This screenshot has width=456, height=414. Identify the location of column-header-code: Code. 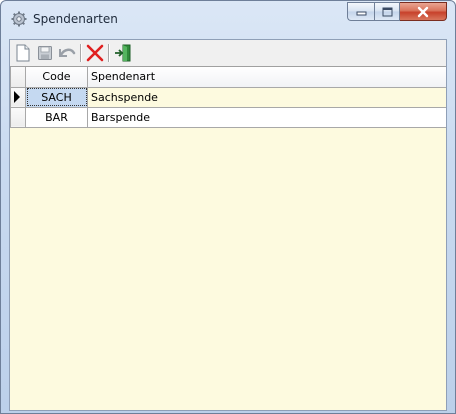
(56, 77).